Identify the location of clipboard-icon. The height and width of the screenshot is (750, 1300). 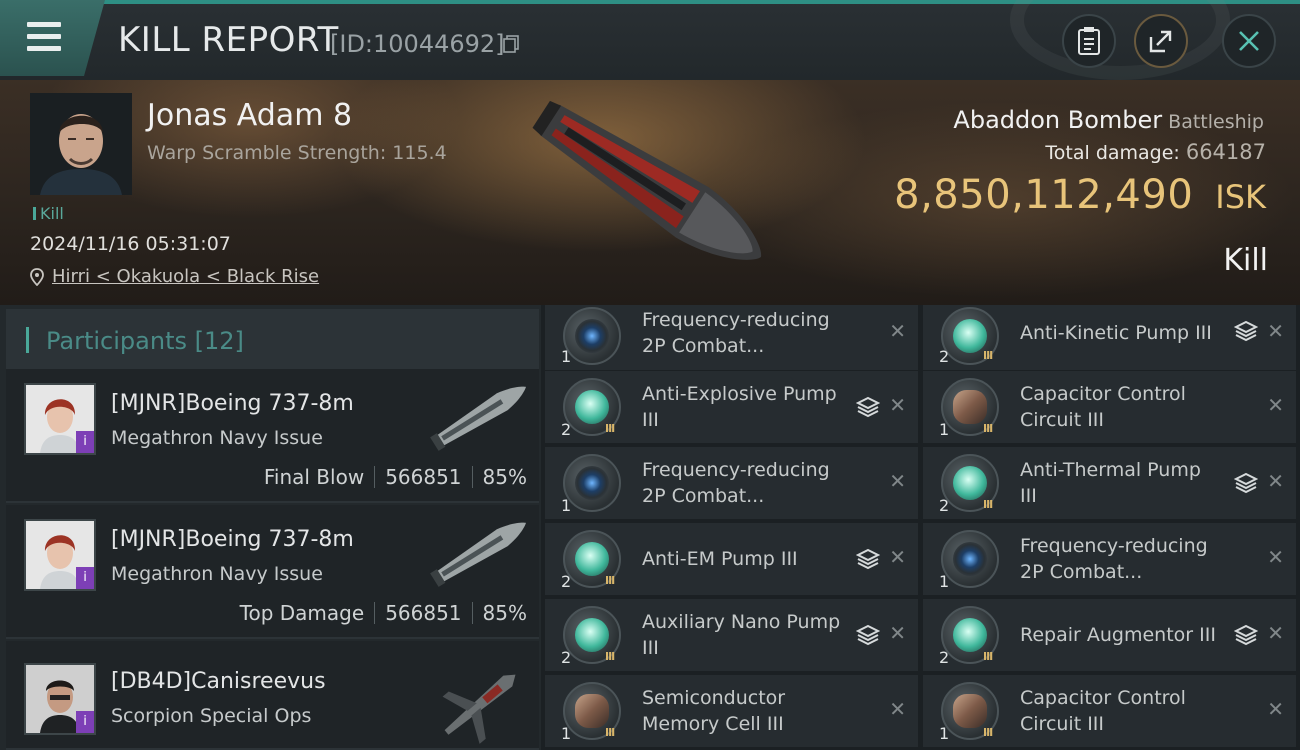
(1089, 41).